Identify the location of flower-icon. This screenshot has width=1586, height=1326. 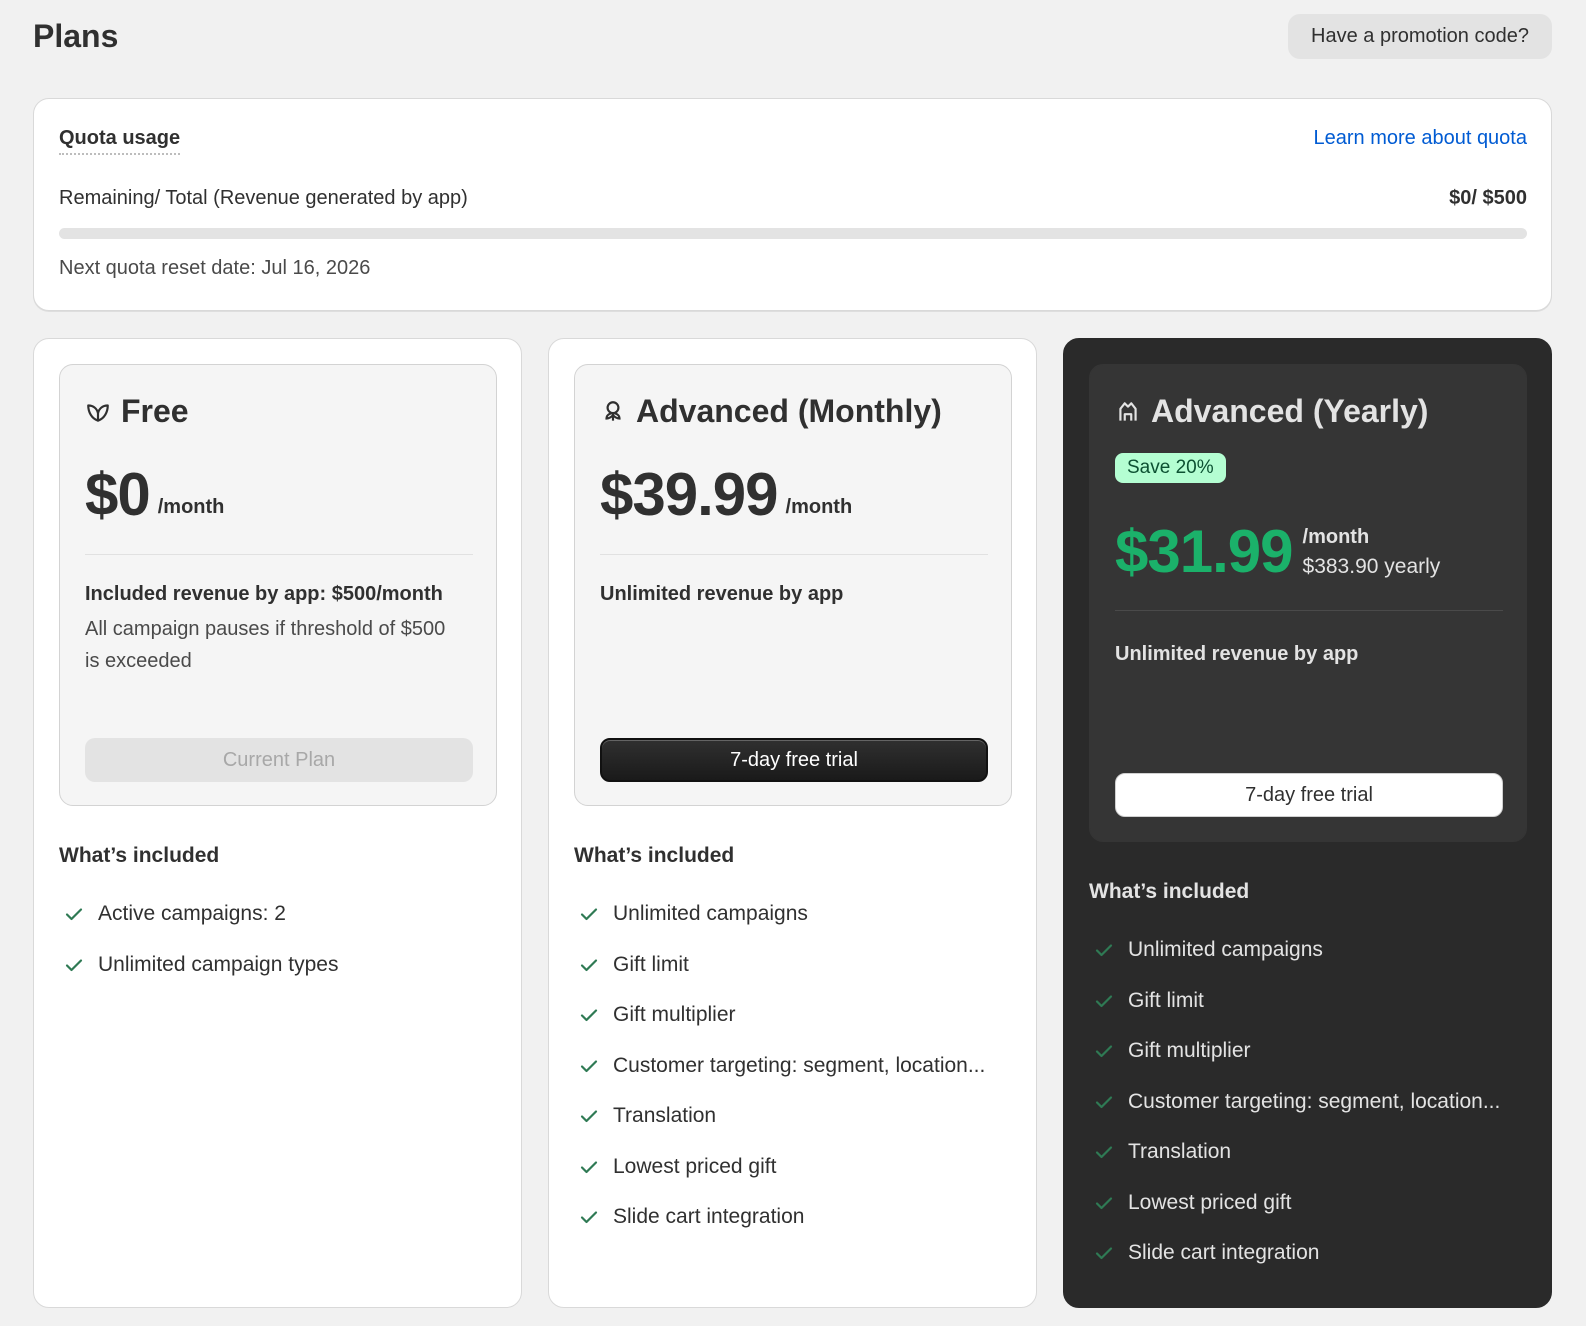
(613, 410).